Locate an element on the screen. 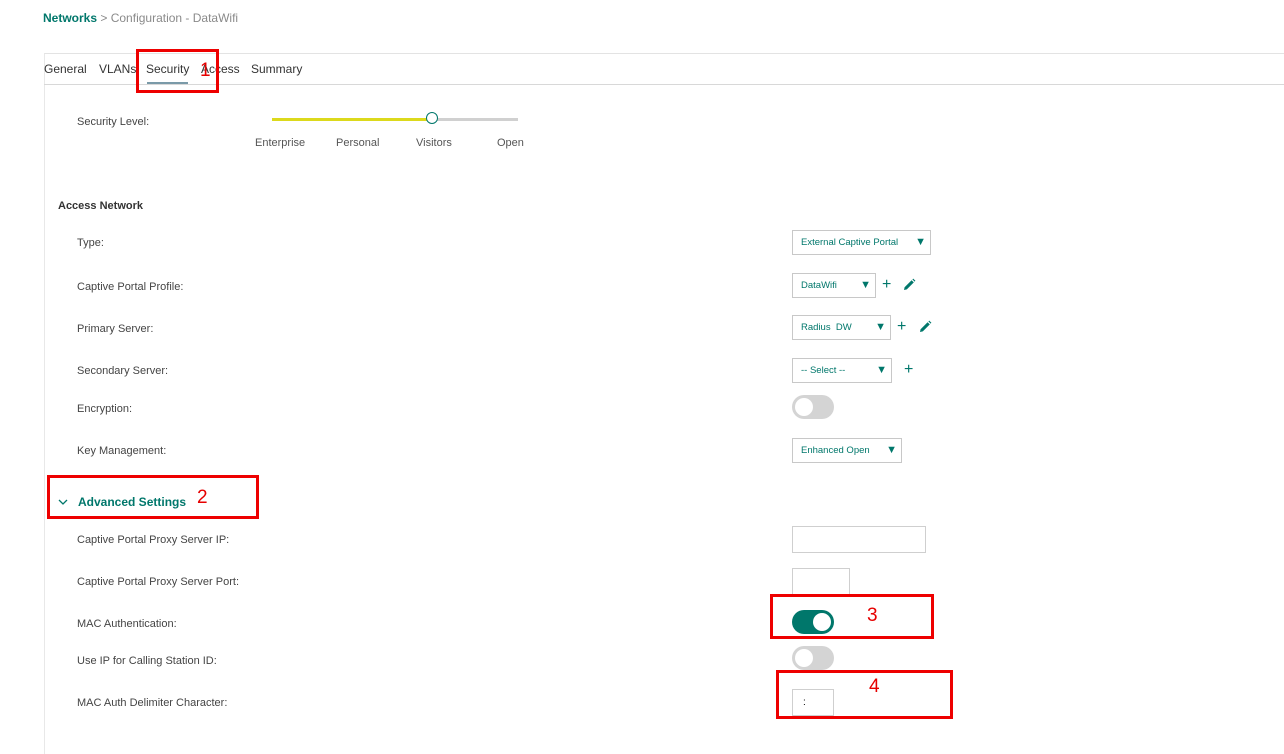  secondary-server-label: Secondary Server: is located at coordinates (123, 371).